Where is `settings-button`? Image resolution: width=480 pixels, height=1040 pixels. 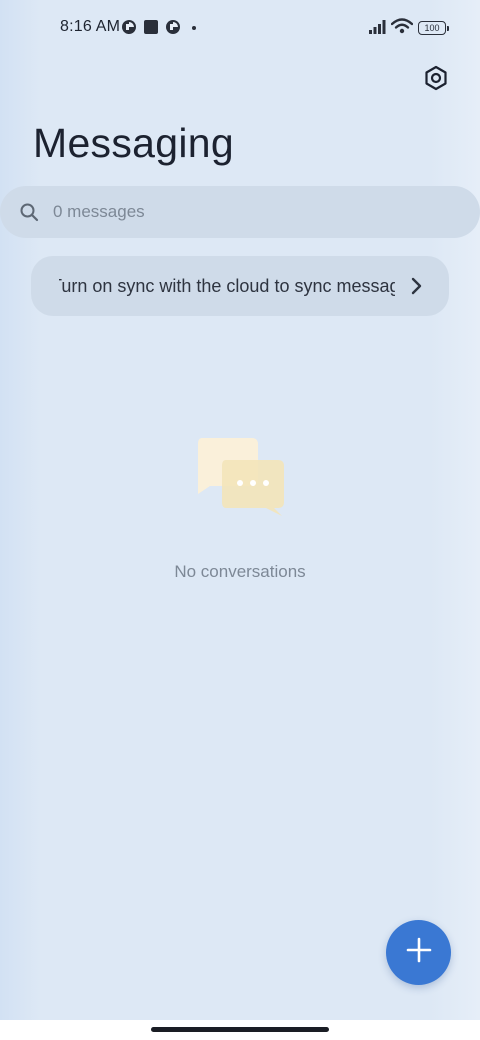 settings-button is located at coordinates (436, 80).